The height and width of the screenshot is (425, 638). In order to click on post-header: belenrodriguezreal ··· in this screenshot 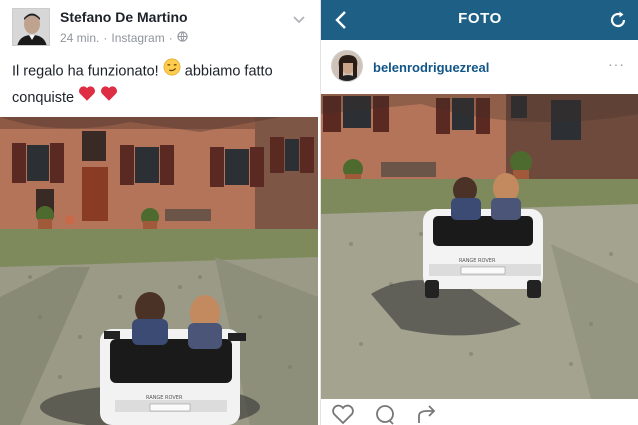, I will do `click(479, 67)`.